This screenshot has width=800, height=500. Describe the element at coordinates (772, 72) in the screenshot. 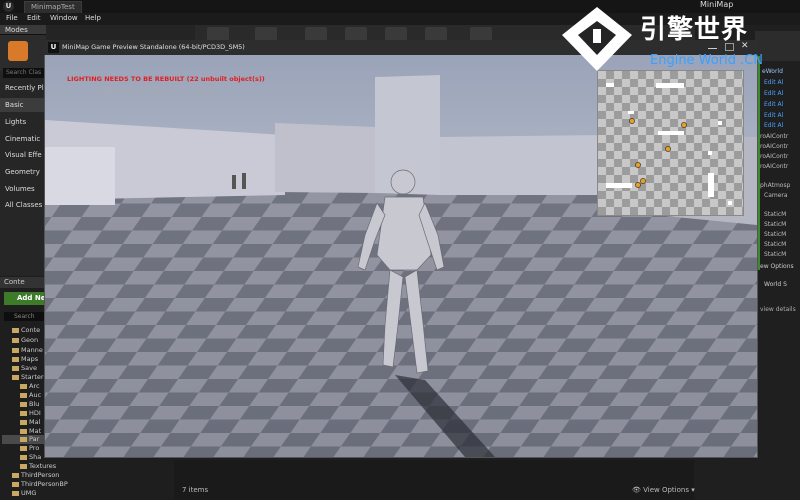

I see `outliner-row: eWorld` at that location.